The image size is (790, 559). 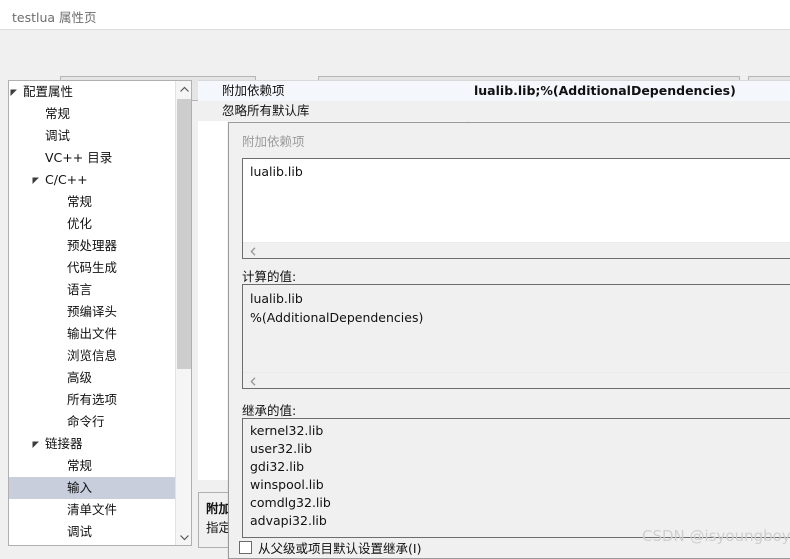 I want to click on sidebar-item-label: 预编译头, so click(x=92, y=311).